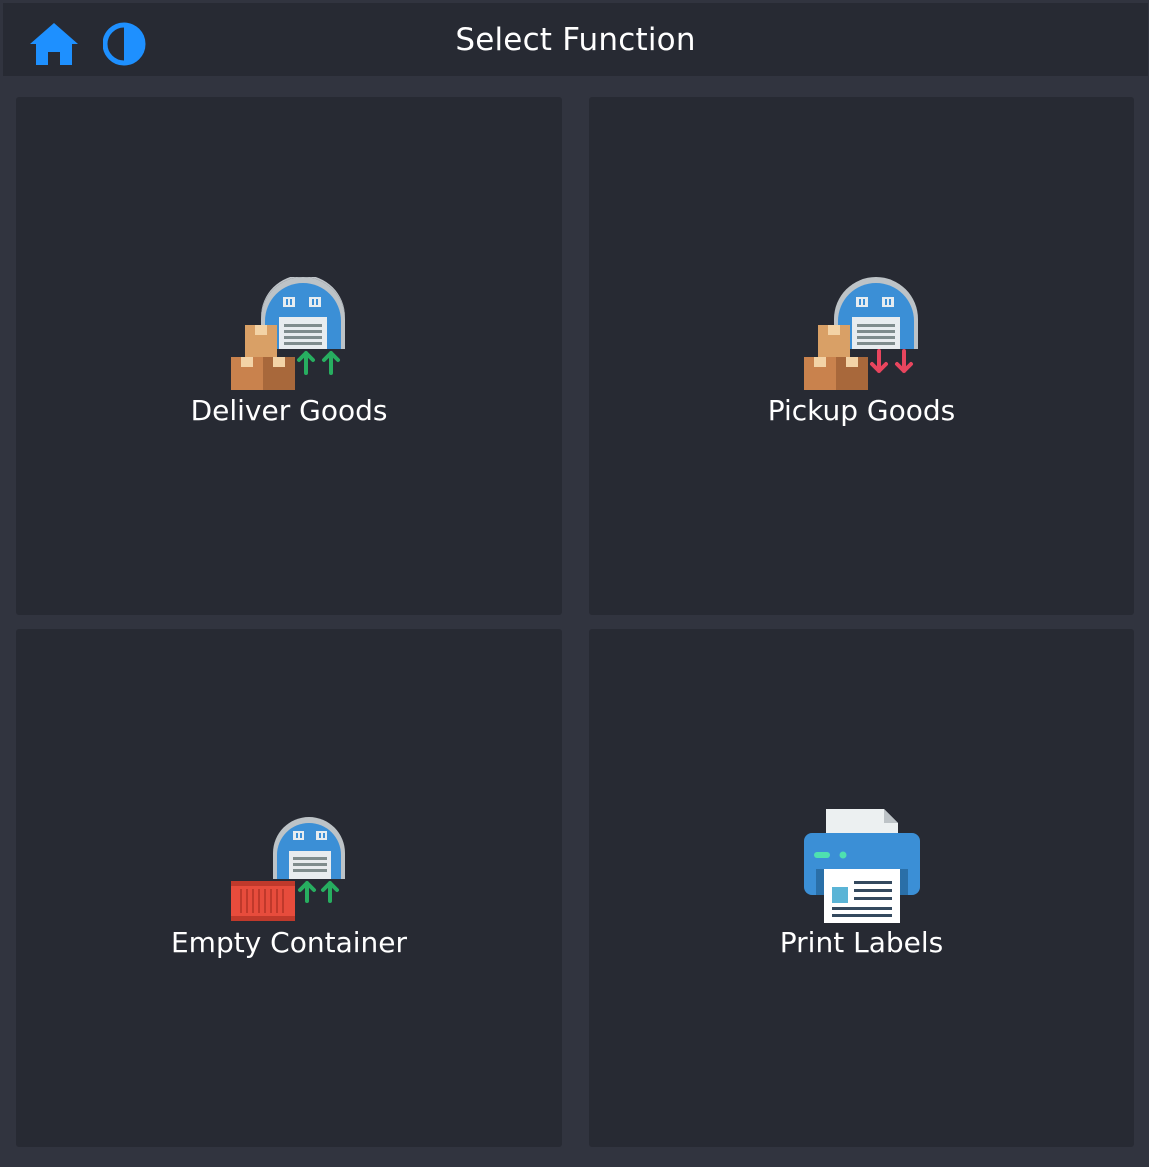  I want to click on page-title: Select Function, so click(575, 40).